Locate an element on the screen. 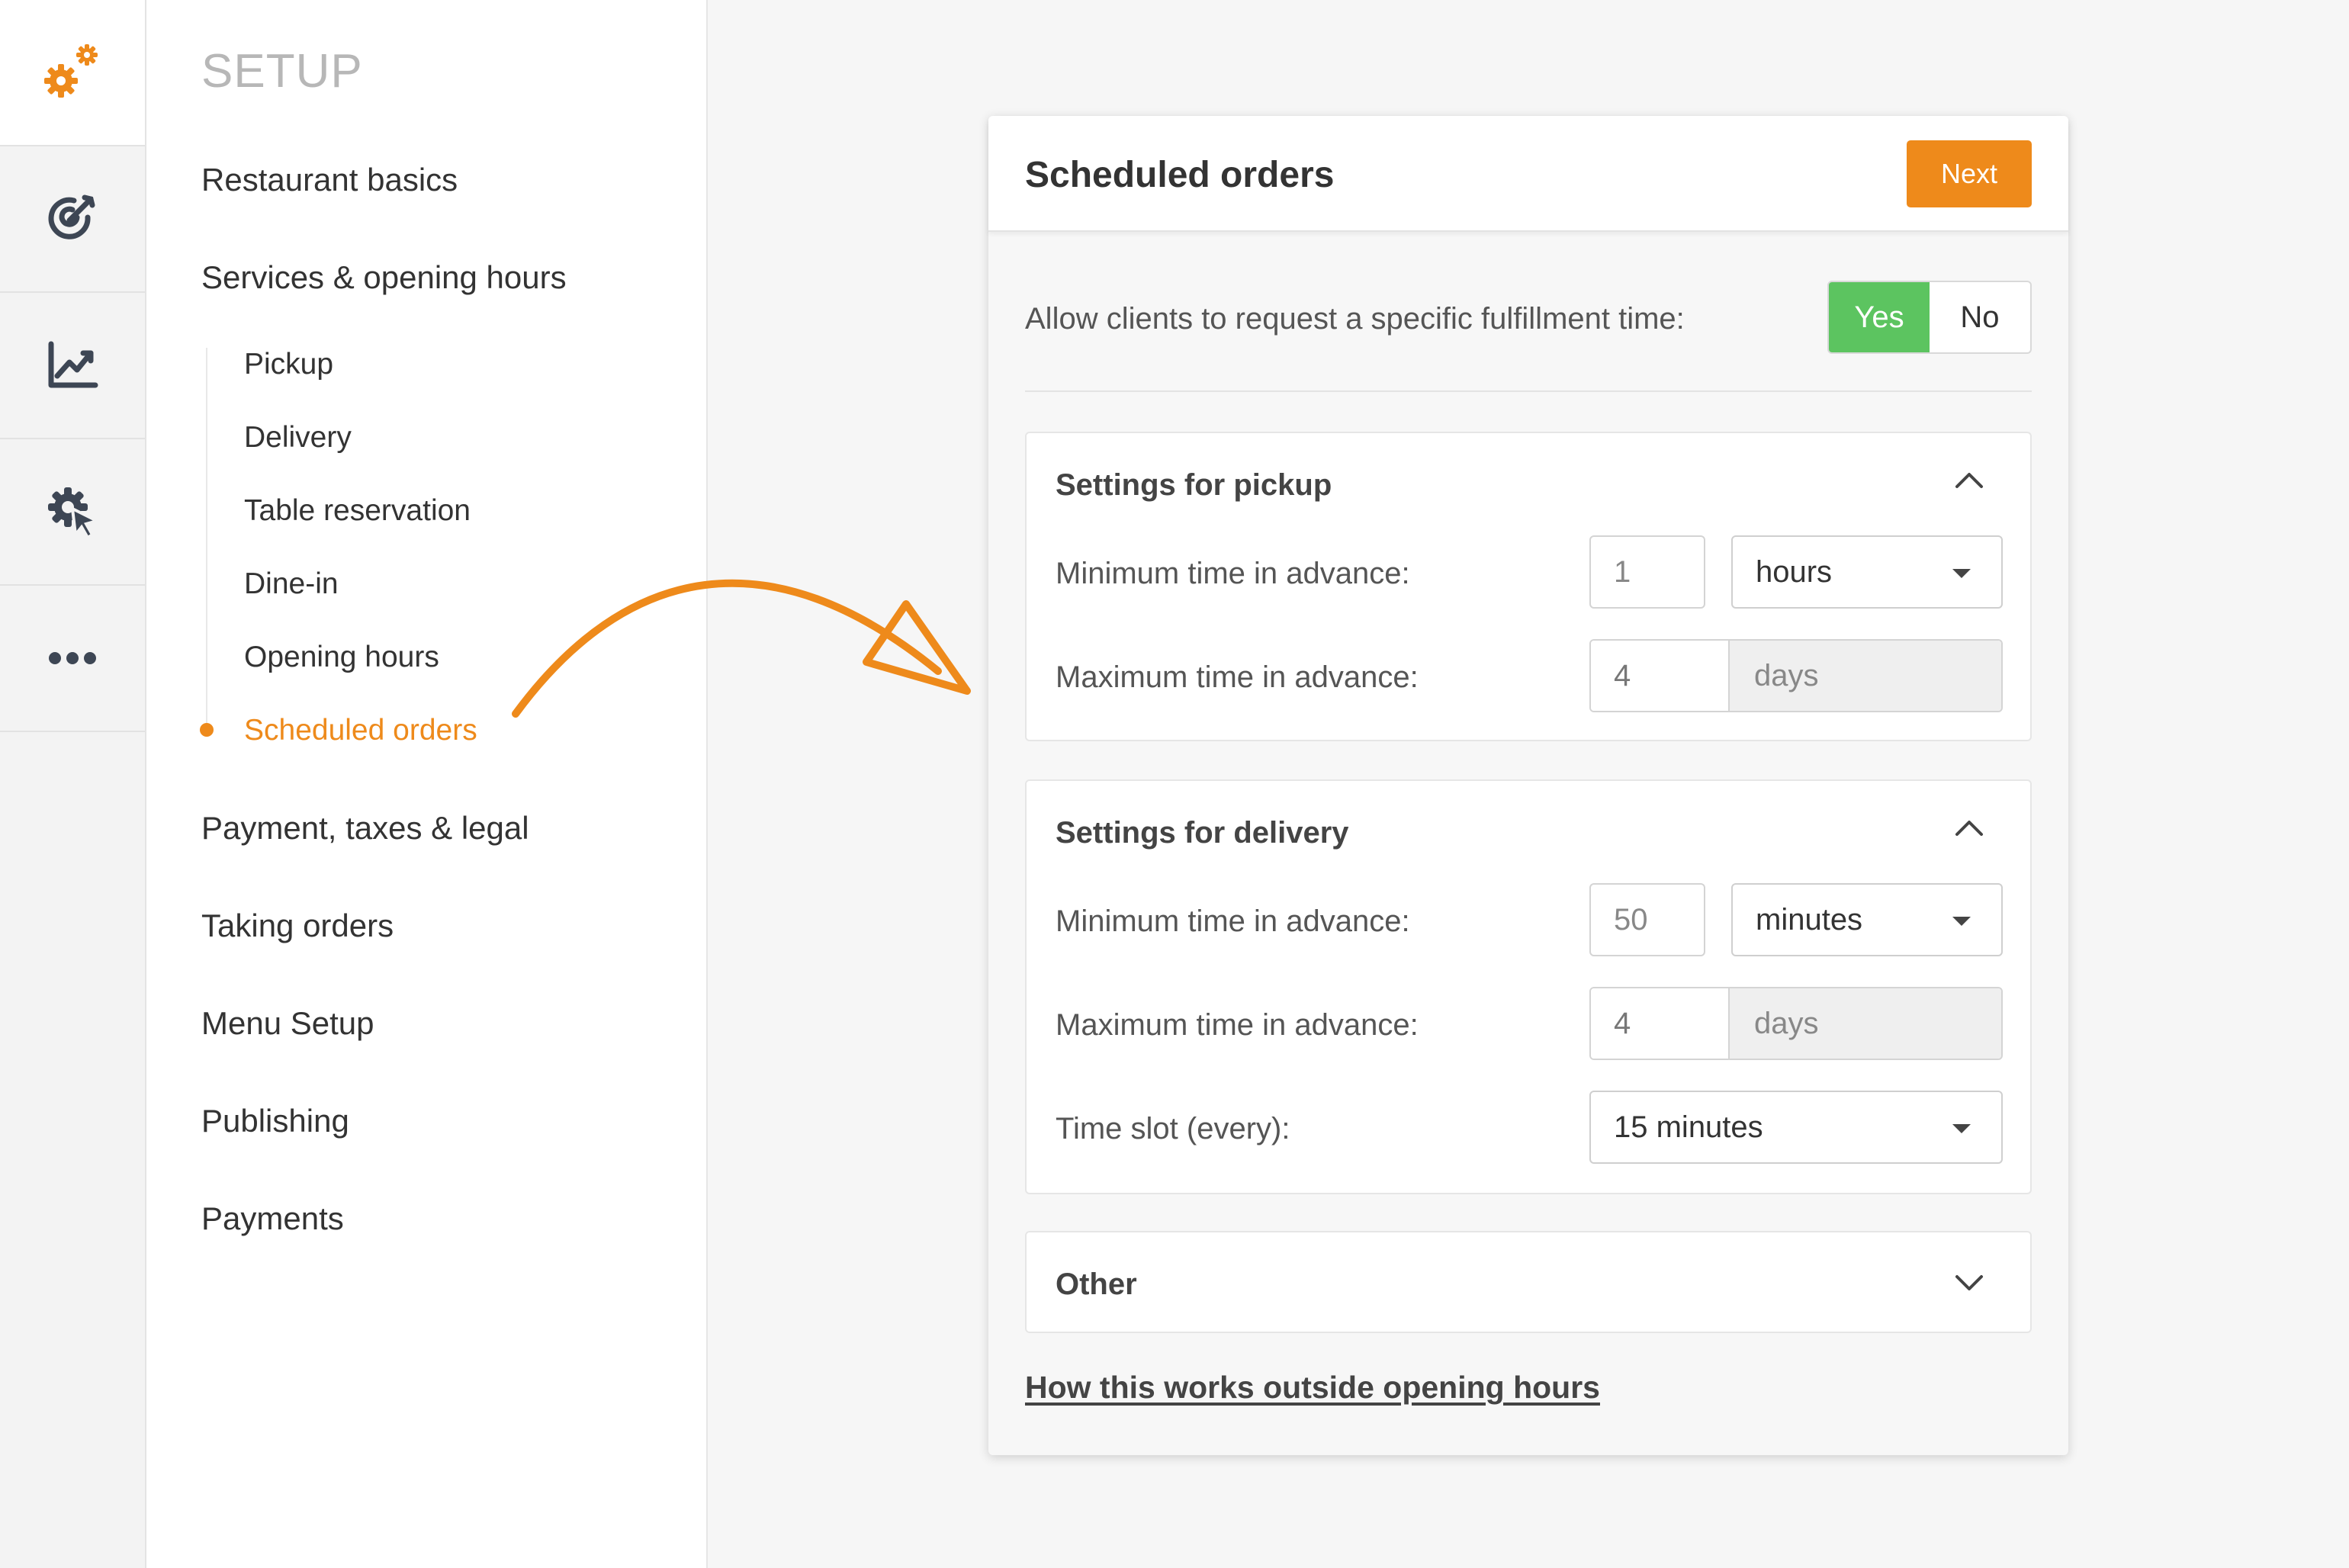 Image resolution: width=2349 pixels, height=1568 pixels. delivery-max-input: 4 is located at coordinates (1660, 1023).